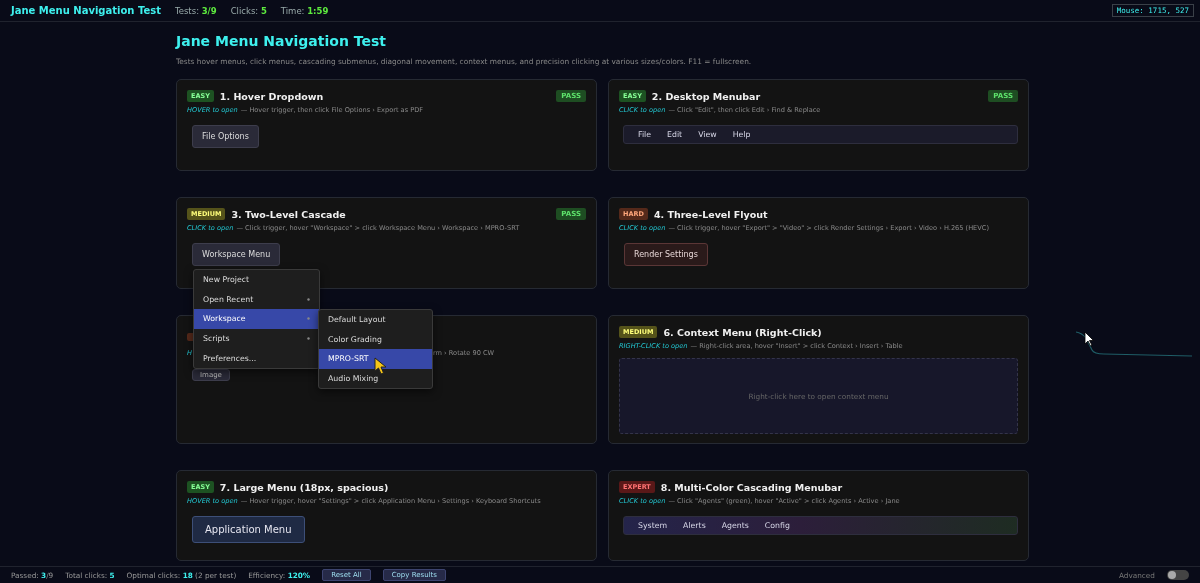 Image resolution: width=1200 pixels, height=583 pixels. I want to click on menu-trigger-button: Application Menu, so click(248, 529).